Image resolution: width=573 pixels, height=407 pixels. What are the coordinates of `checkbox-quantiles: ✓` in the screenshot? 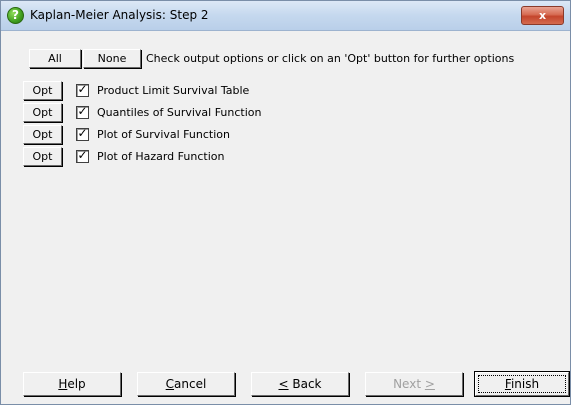 It's located at (82, 111).